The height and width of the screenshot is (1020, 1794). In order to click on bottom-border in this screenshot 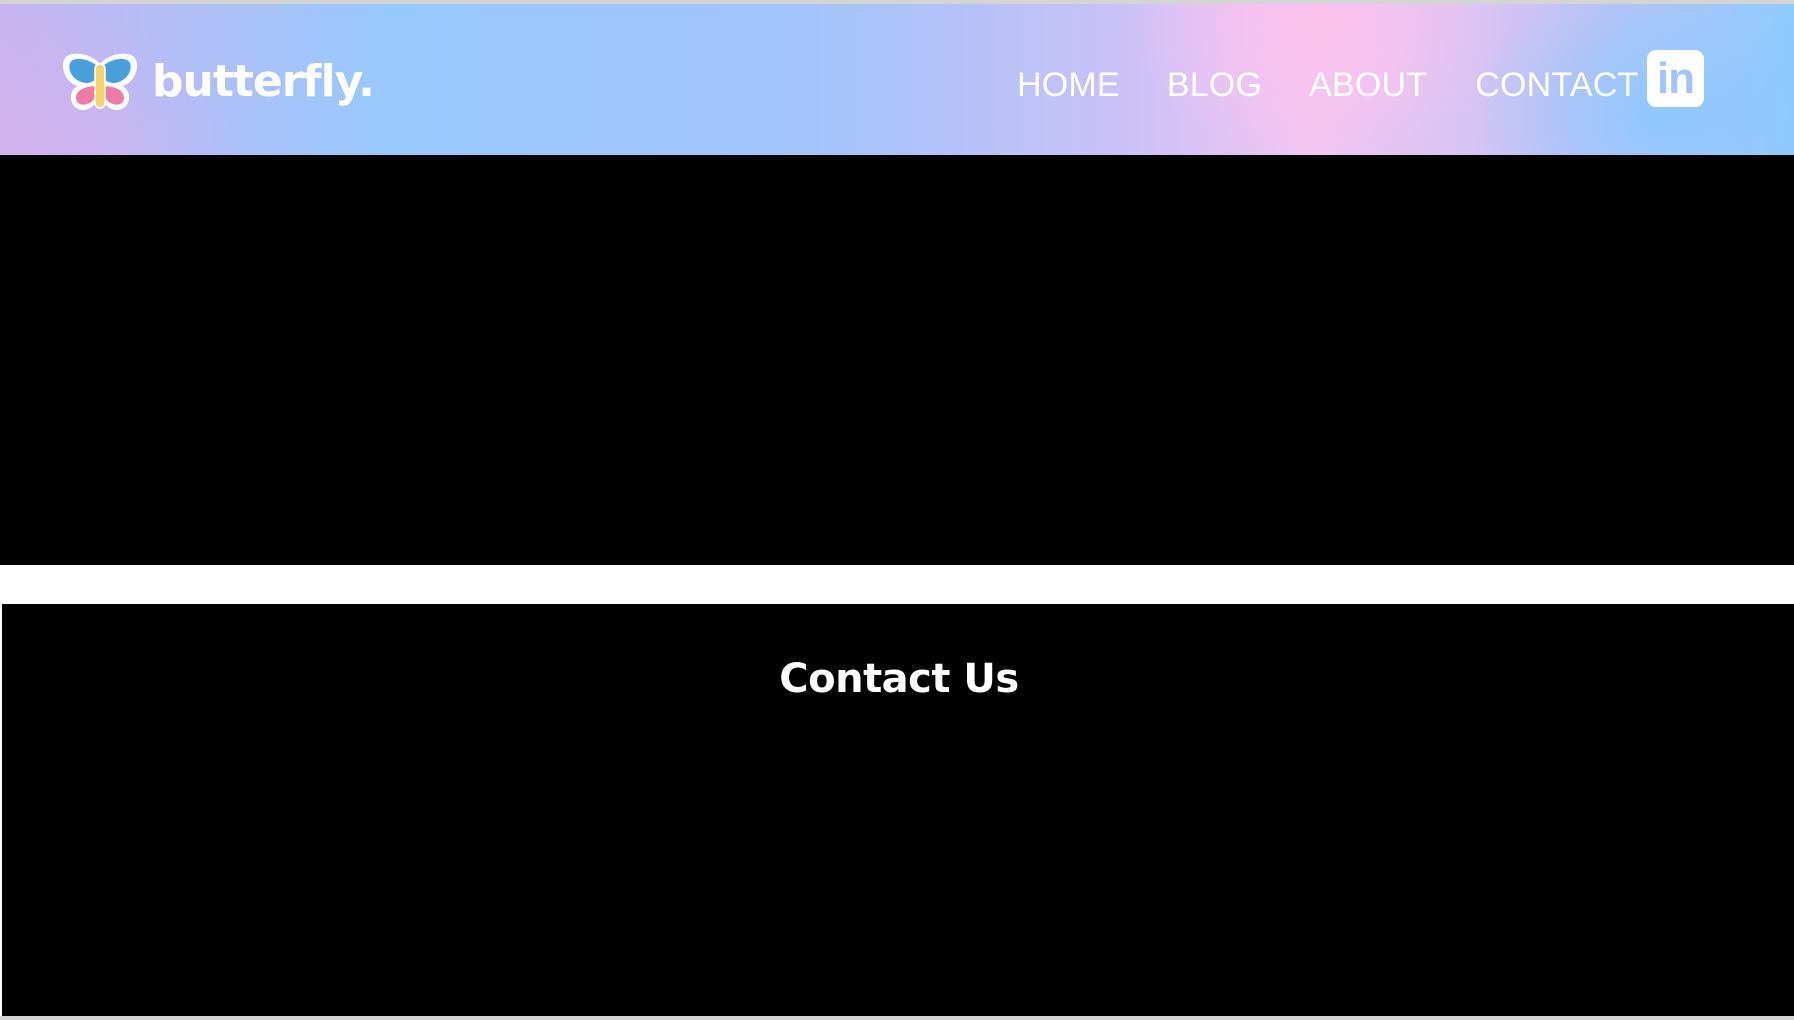, I will do `click(897, 1018)`.